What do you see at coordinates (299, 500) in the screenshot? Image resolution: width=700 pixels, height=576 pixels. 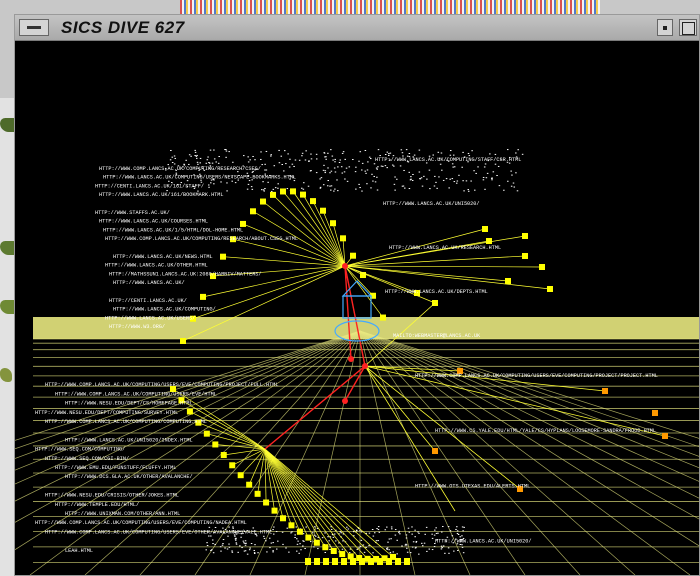 I see `link-line` at bounding box center [299, 500].